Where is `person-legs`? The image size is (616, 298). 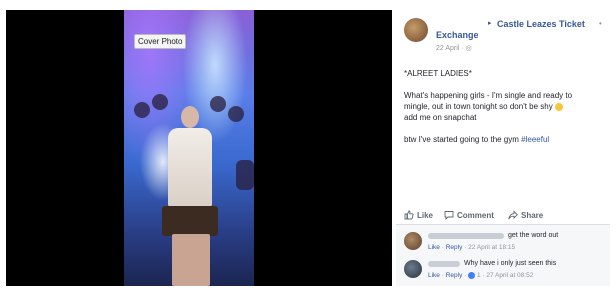
person-legs is located at coordinates (191, 260).